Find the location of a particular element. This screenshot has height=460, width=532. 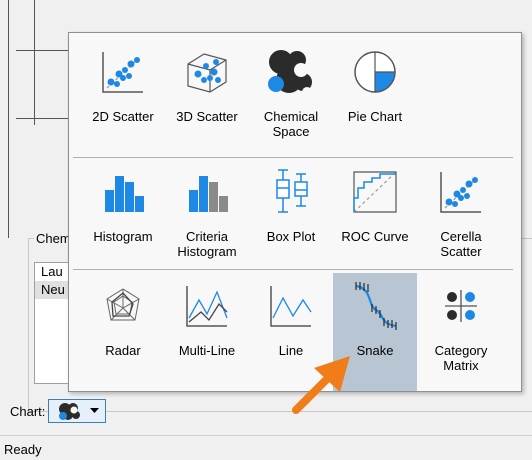

orange-arrow-annotation is located at coordinates (321, 385).